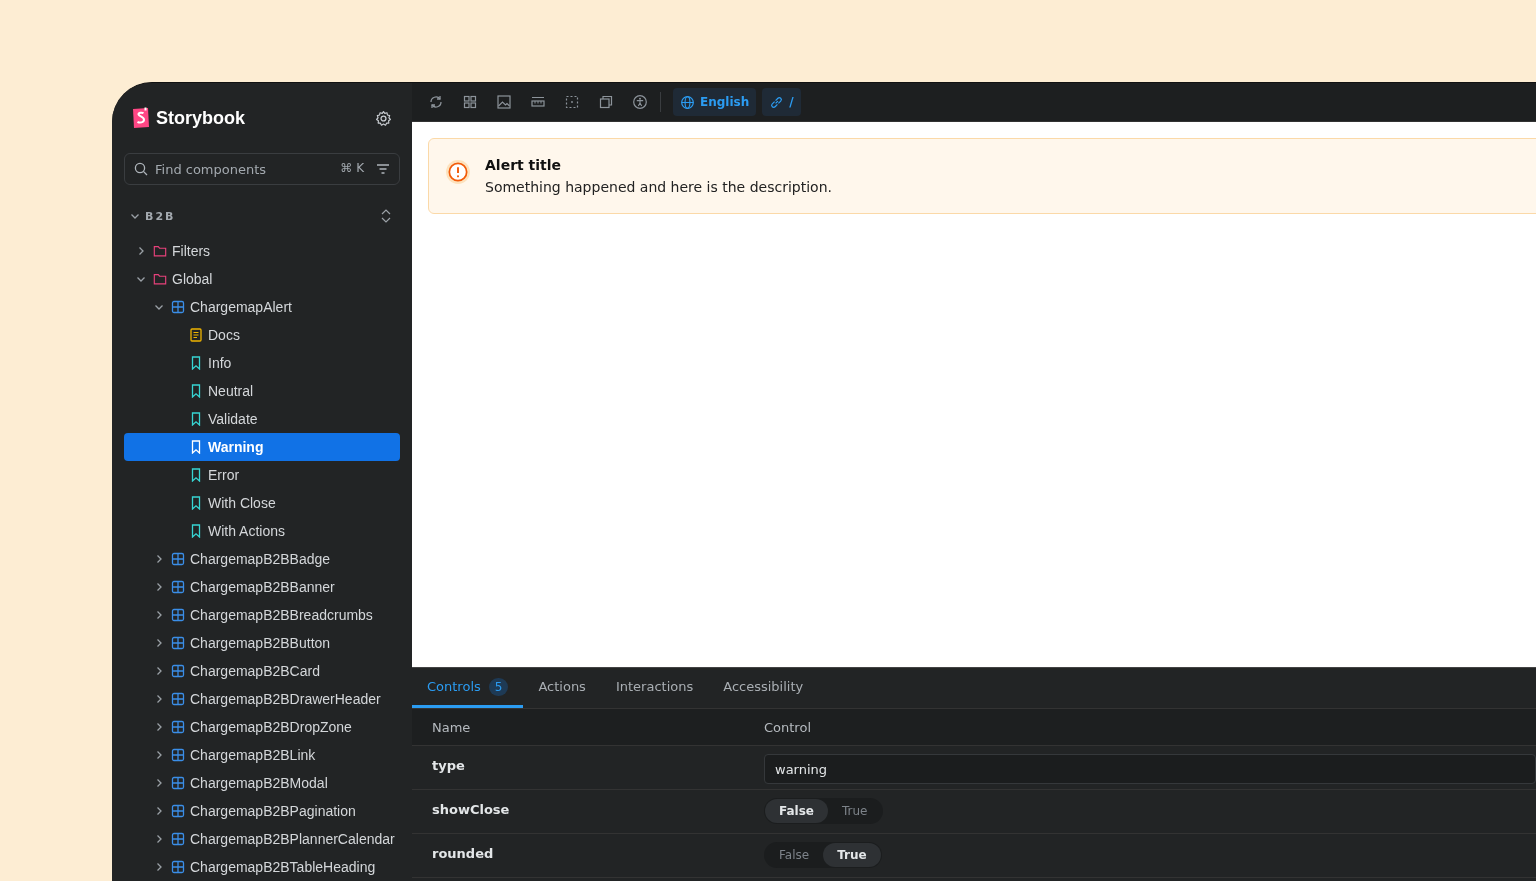 Image resolution: width=1536 pixels, height=881 pixels. I want to click on tree-item: ChargemapB2BBreadcrumbs, so click(262, 615).